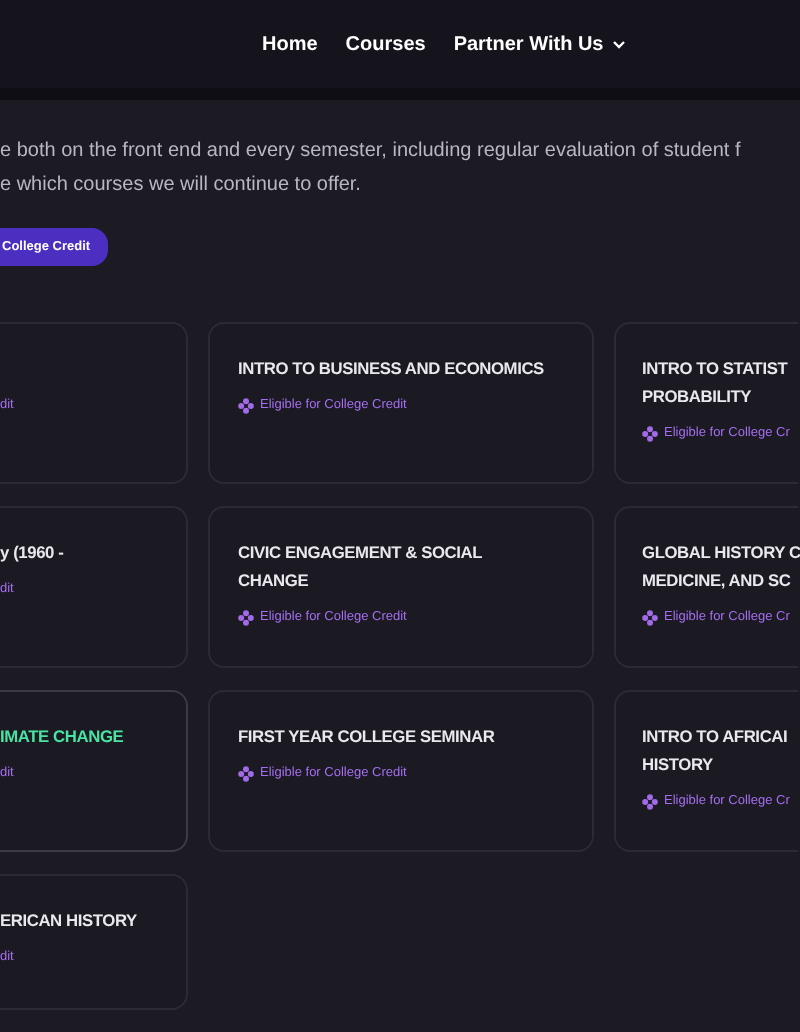  Describe the element at coordinates (361, 567) in the screenshot. I see `course-title: CIVIC ENGAGEMENT & SOCIAL CHANGE` at that location.